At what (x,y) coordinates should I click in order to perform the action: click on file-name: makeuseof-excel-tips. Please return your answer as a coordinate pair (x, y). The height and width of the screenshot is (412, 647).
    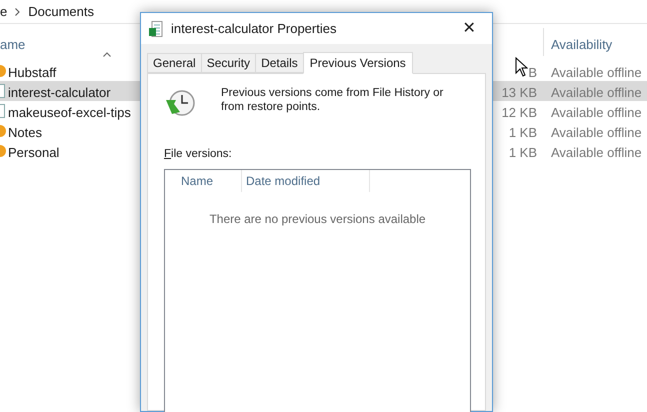
    Looking at the image, I should click on (69, 113).